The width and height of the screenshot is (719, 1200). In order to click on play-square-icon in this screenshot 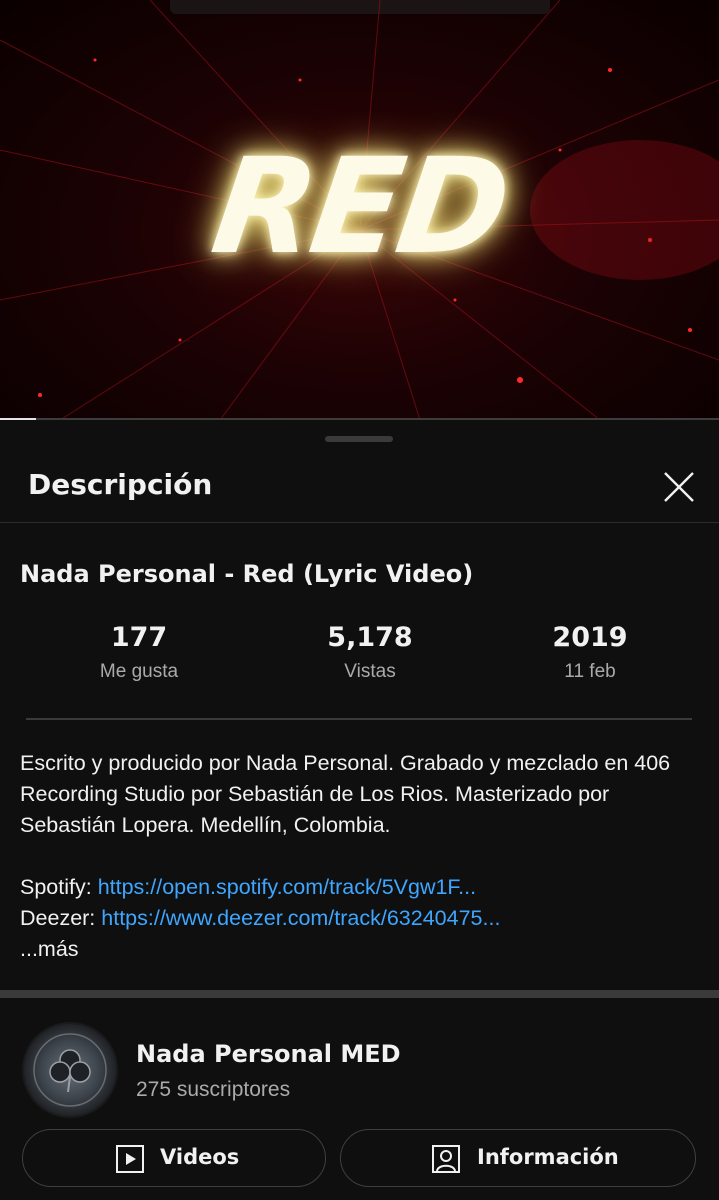, I will do `click(130, 1159)`.